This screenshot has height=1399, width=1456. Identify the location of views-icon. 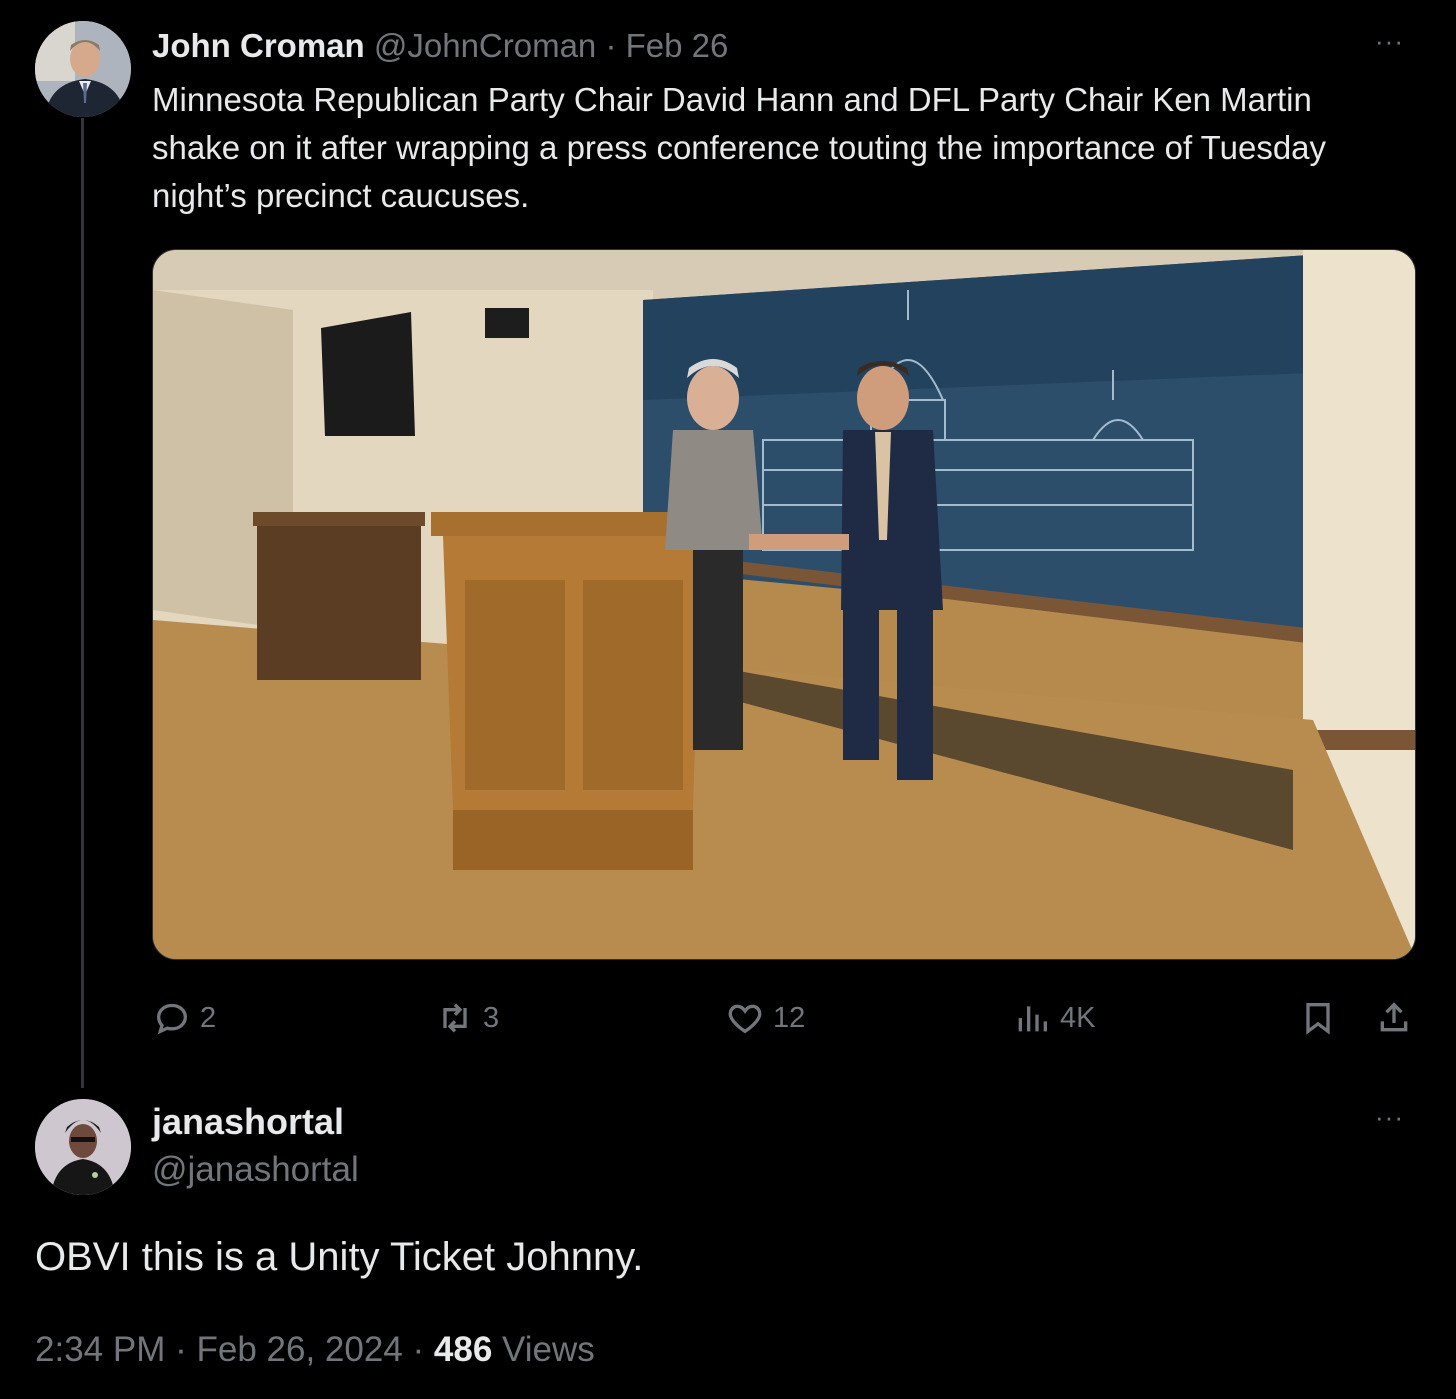
(1032, 1019).